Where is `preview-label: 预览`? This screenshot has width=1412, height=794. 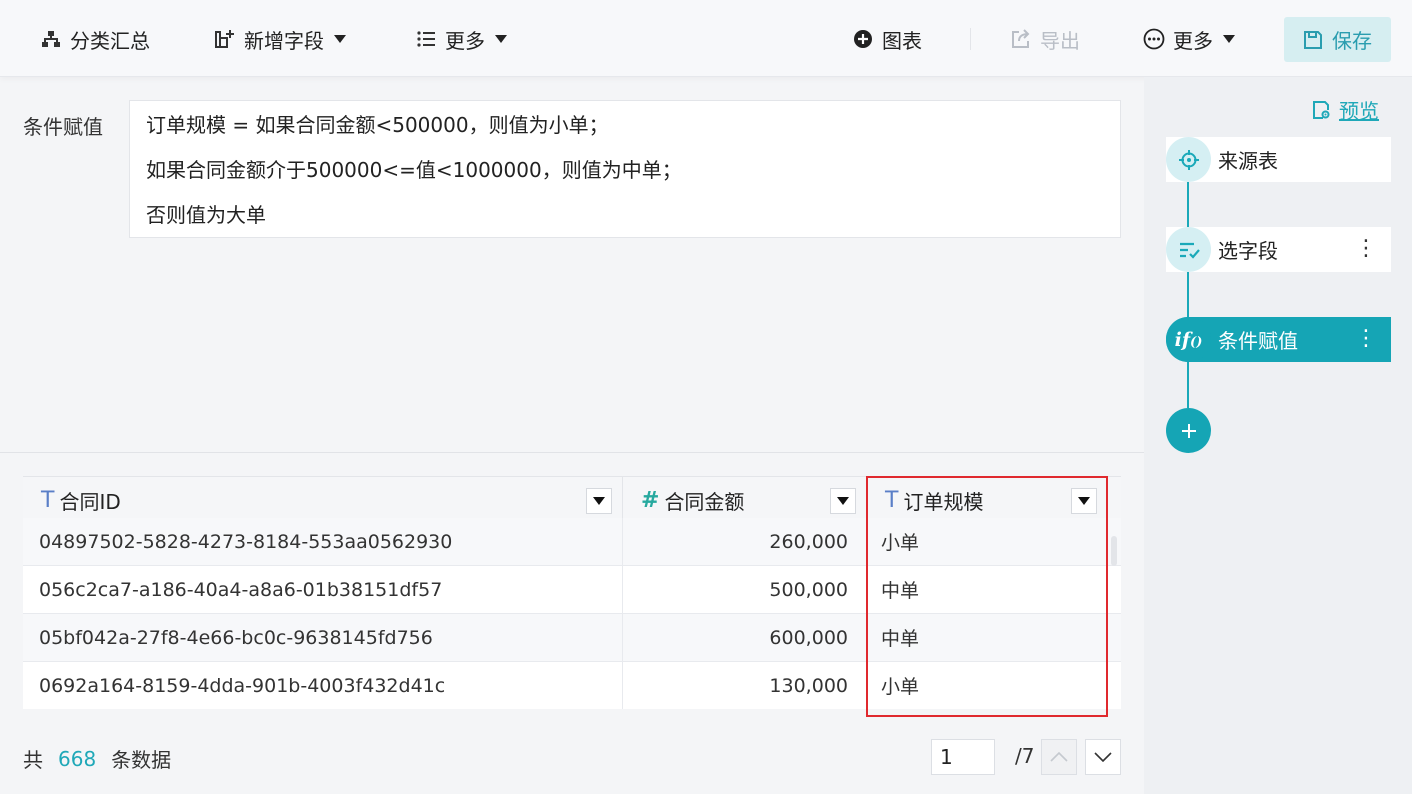 preview-label: 预览 is located at coordinates (1359, 111).